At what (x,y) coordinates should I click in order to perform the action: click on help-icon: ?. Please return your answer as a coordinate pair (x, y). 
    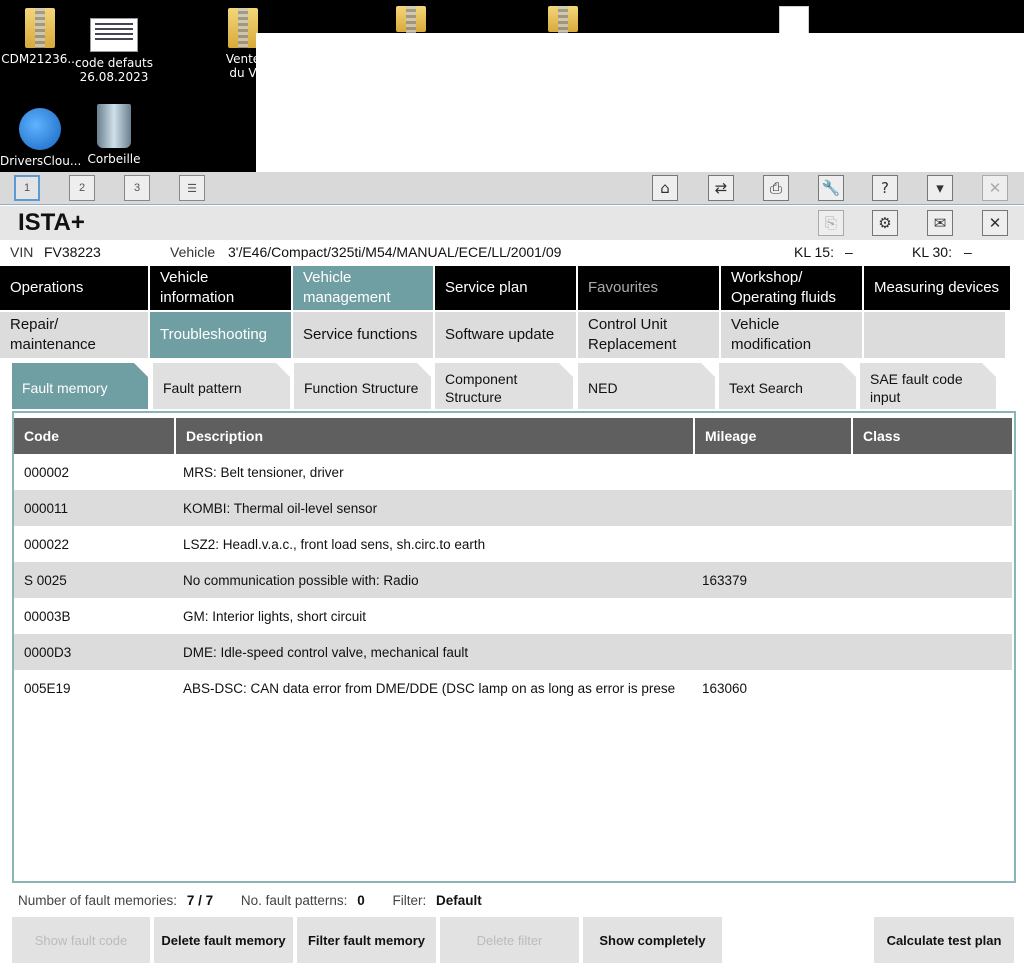
    Looking at the image, I should click on (885, 188).